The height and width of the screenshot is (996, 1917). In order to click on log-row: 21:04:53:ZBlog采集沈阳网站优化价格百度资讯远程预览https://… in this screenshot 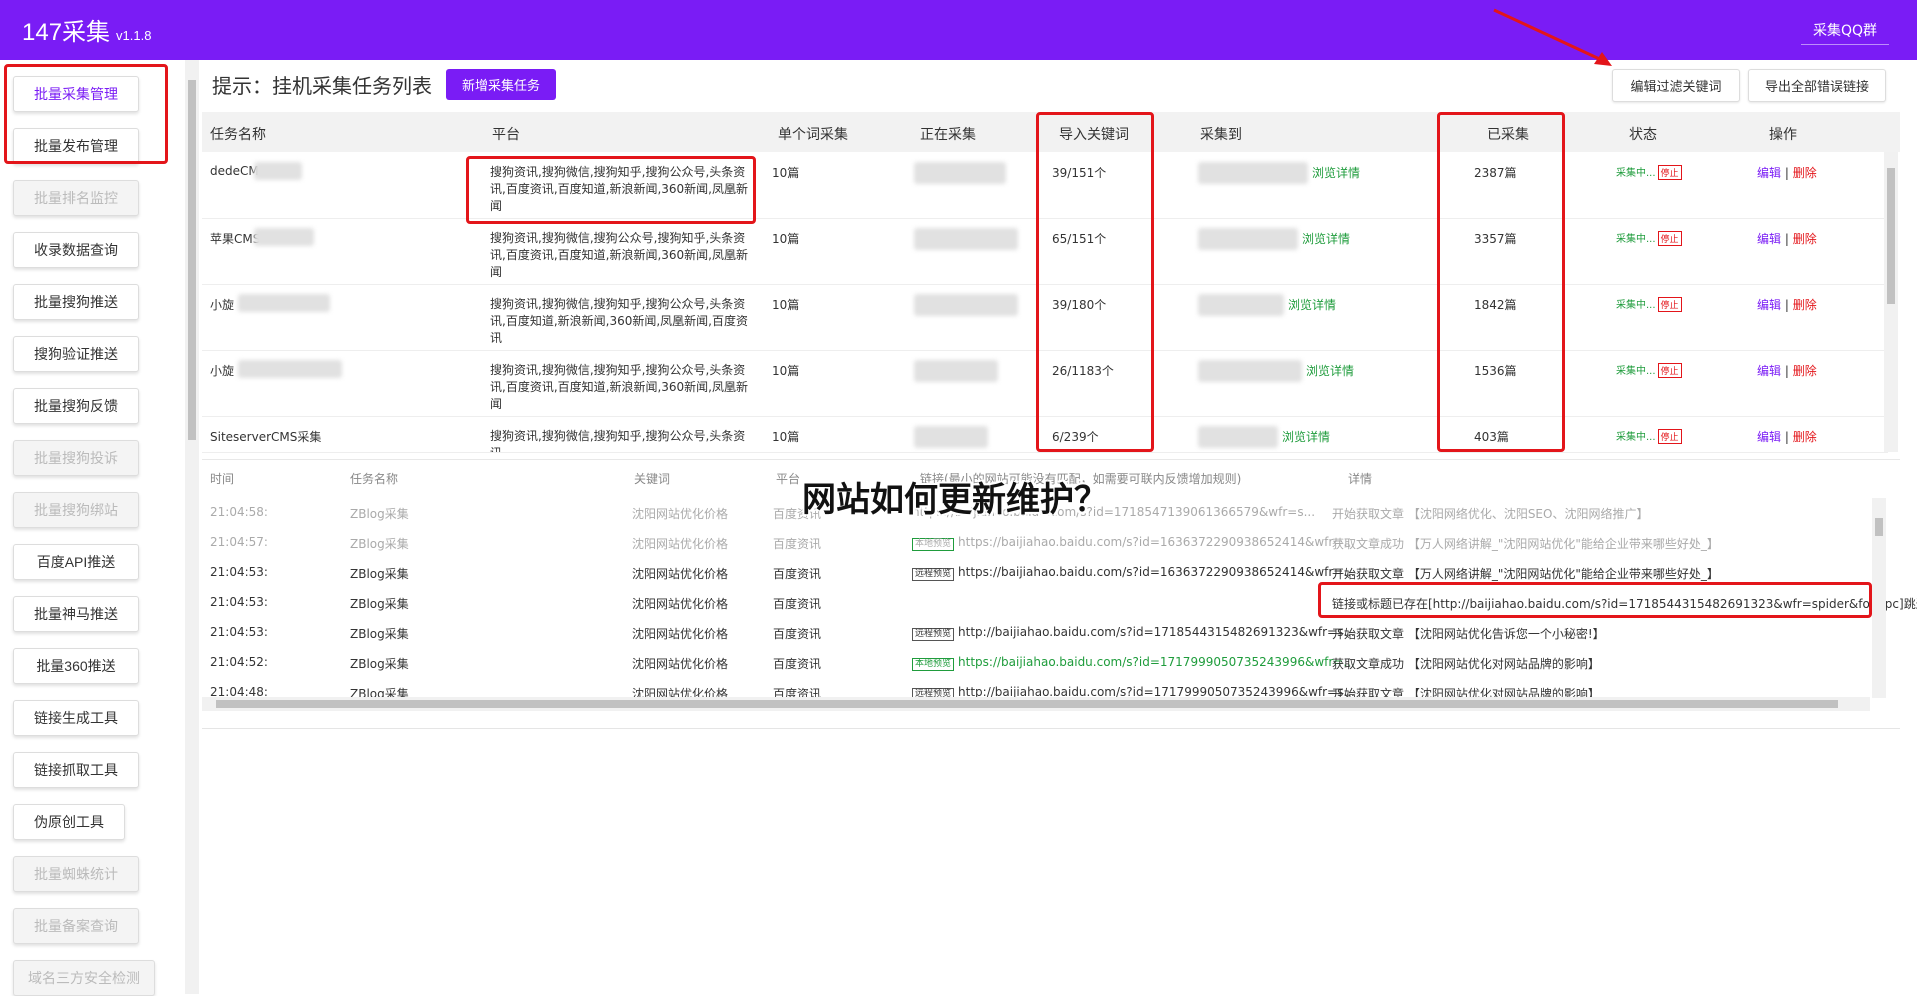, I will do `click(1037, 572)`.